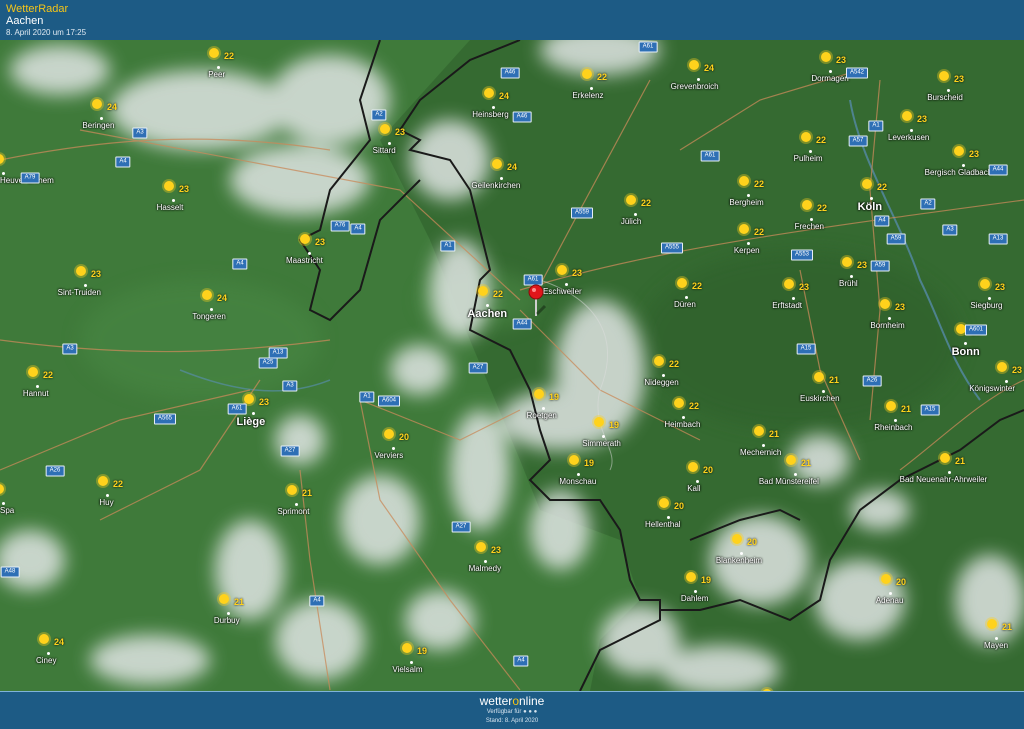 The width and height of the screenshot is (1024, 729). What do you see at coordinates (820, 398) in the screenshot?
I see `city-name: Euskirchen` at bounding box center [820, 398].